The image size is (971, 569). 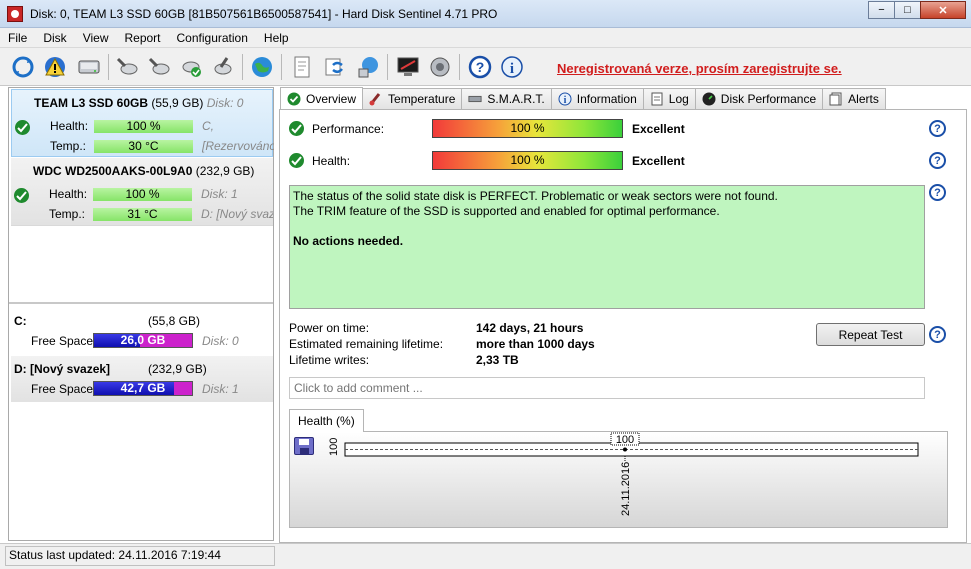 I want to click on sync-icon, so click(x=335, y=67).